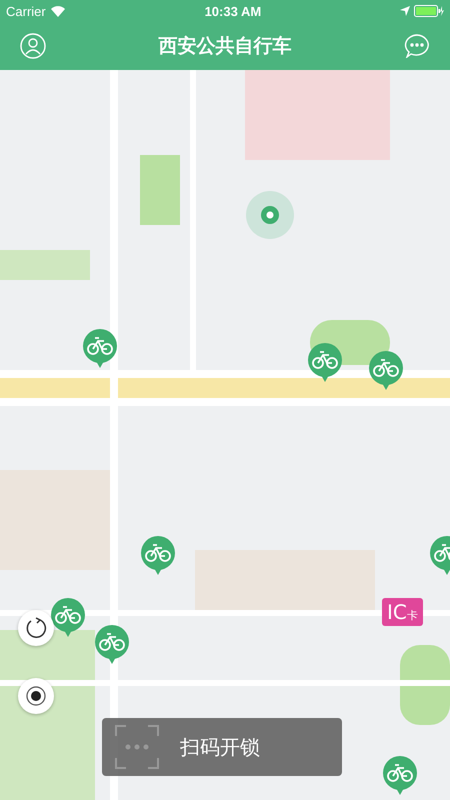  I want to click on refresh-icon, so click(36, 628).